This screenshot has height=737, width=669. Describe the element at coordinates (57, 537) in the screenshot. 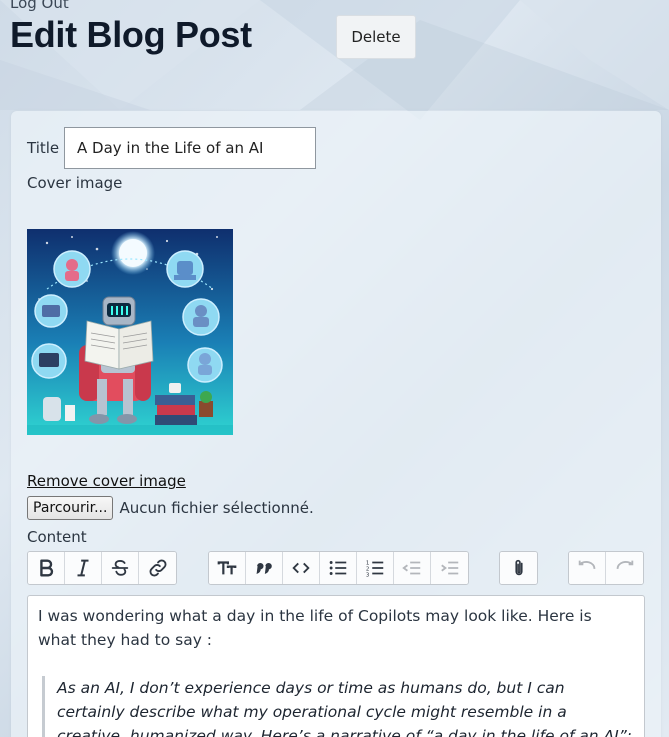

I see `content-label: Content` at that location.